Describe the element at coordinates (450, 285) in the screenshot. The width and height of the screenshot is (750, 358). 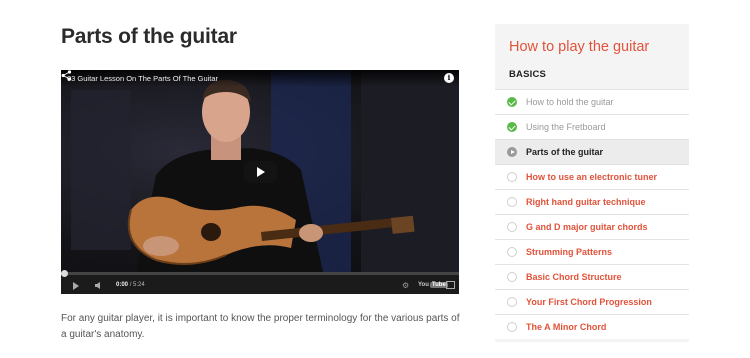
I see `fullscreen-icon` at that location.